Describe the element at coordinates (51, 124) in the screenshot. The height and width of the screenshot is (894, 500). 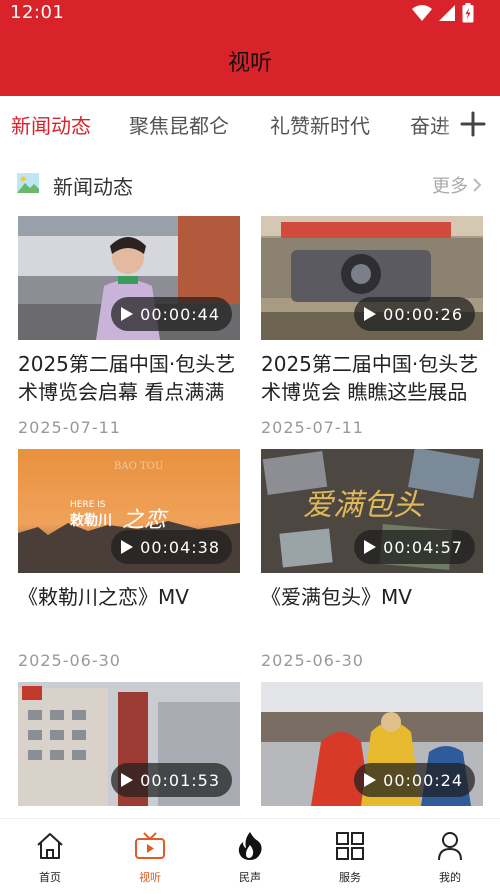
I see `tab-news: 新闻动态` at that location.